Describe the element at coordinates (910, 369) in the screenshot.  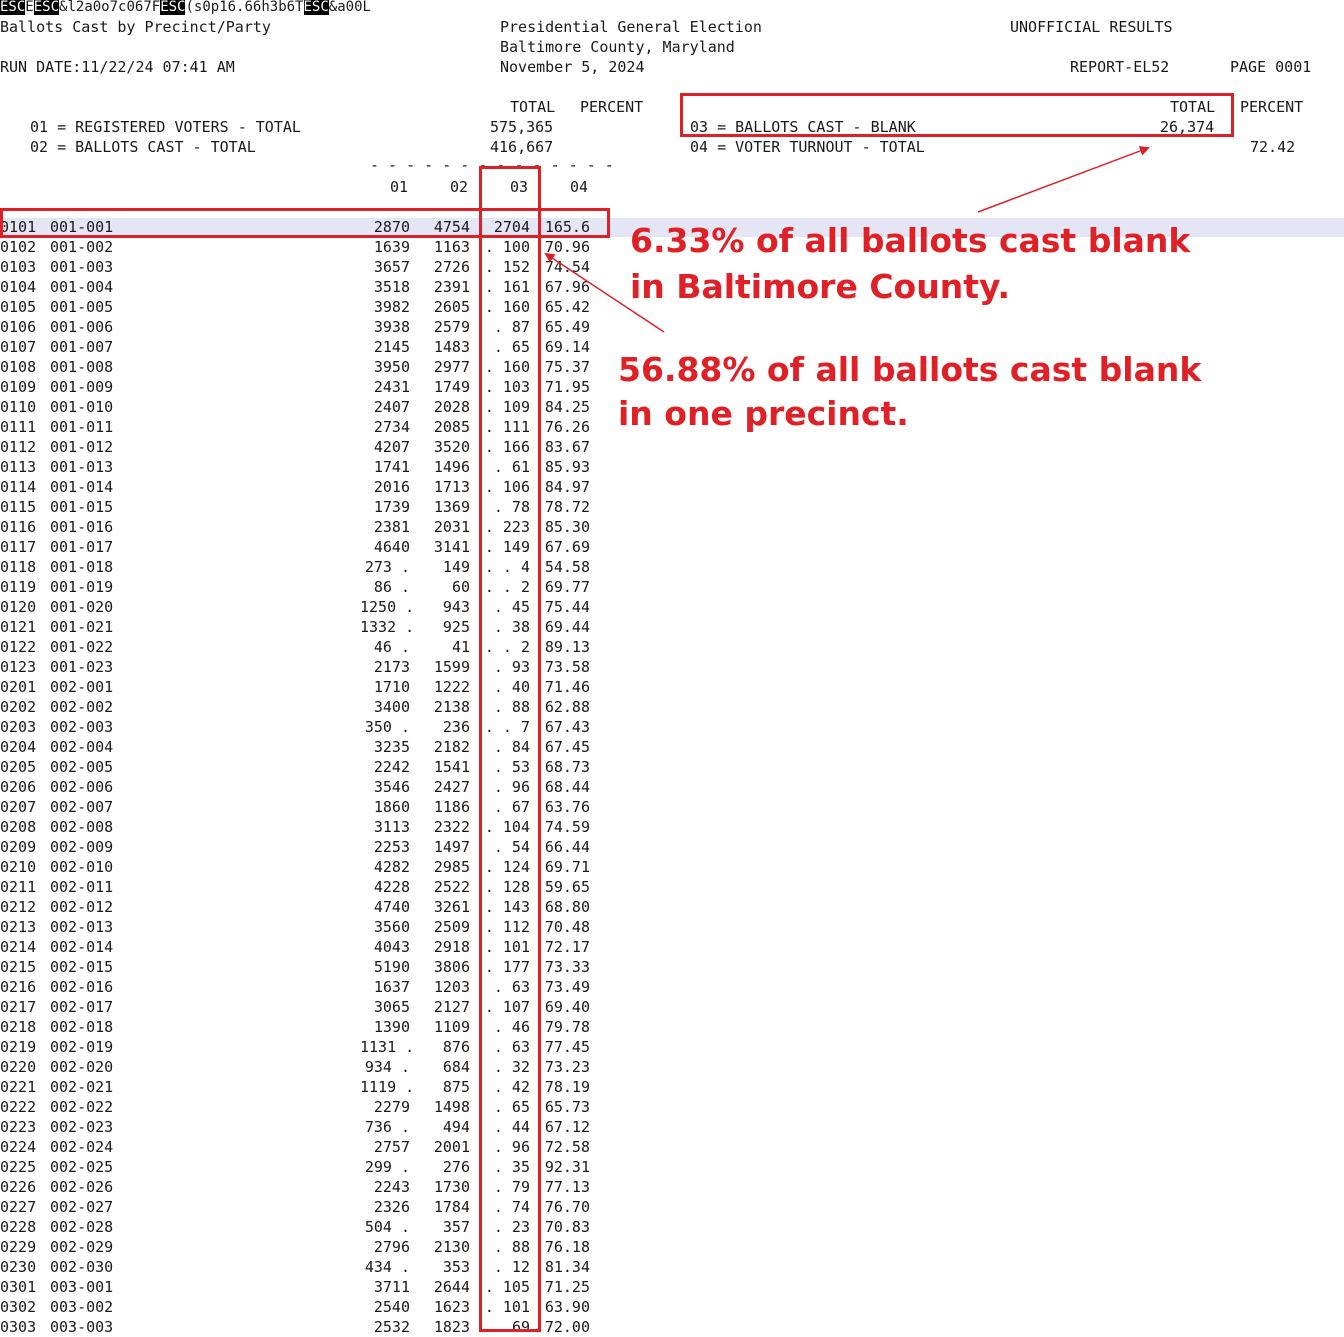
I see `precinct-annotation-line1: 56.88% of all ballots cast blank` at that location.